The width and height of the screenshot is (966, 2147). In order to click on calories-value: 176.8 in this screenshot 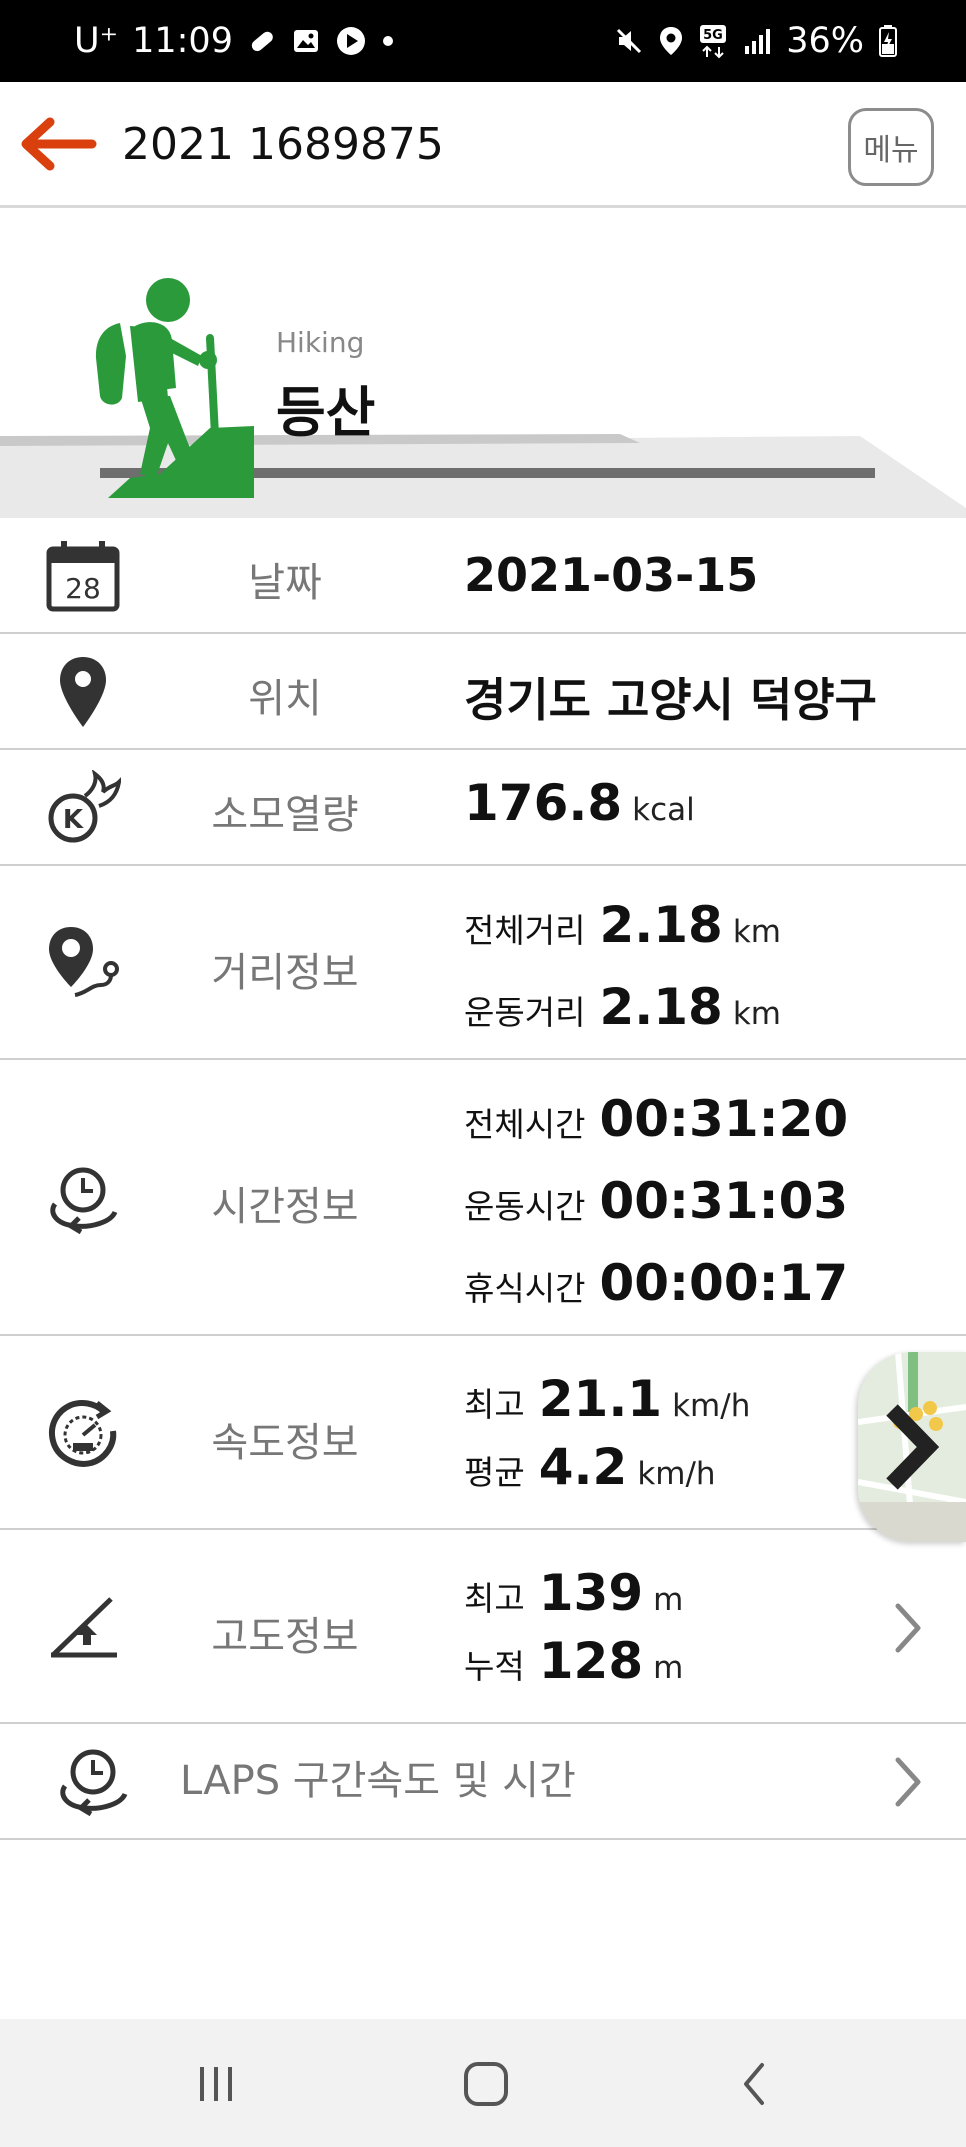, I will do `click(543, 803)`.